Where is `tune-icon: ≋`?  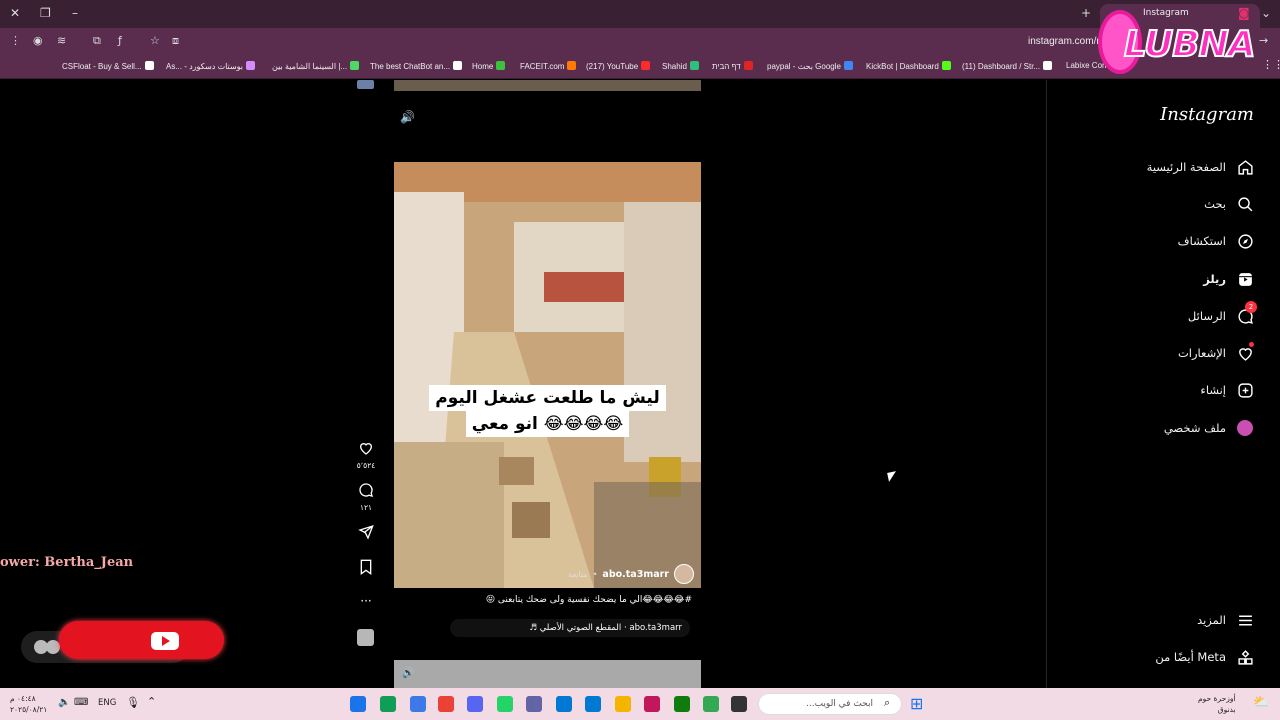 tune-icon: ≋ is located at coordinates (61, 40).